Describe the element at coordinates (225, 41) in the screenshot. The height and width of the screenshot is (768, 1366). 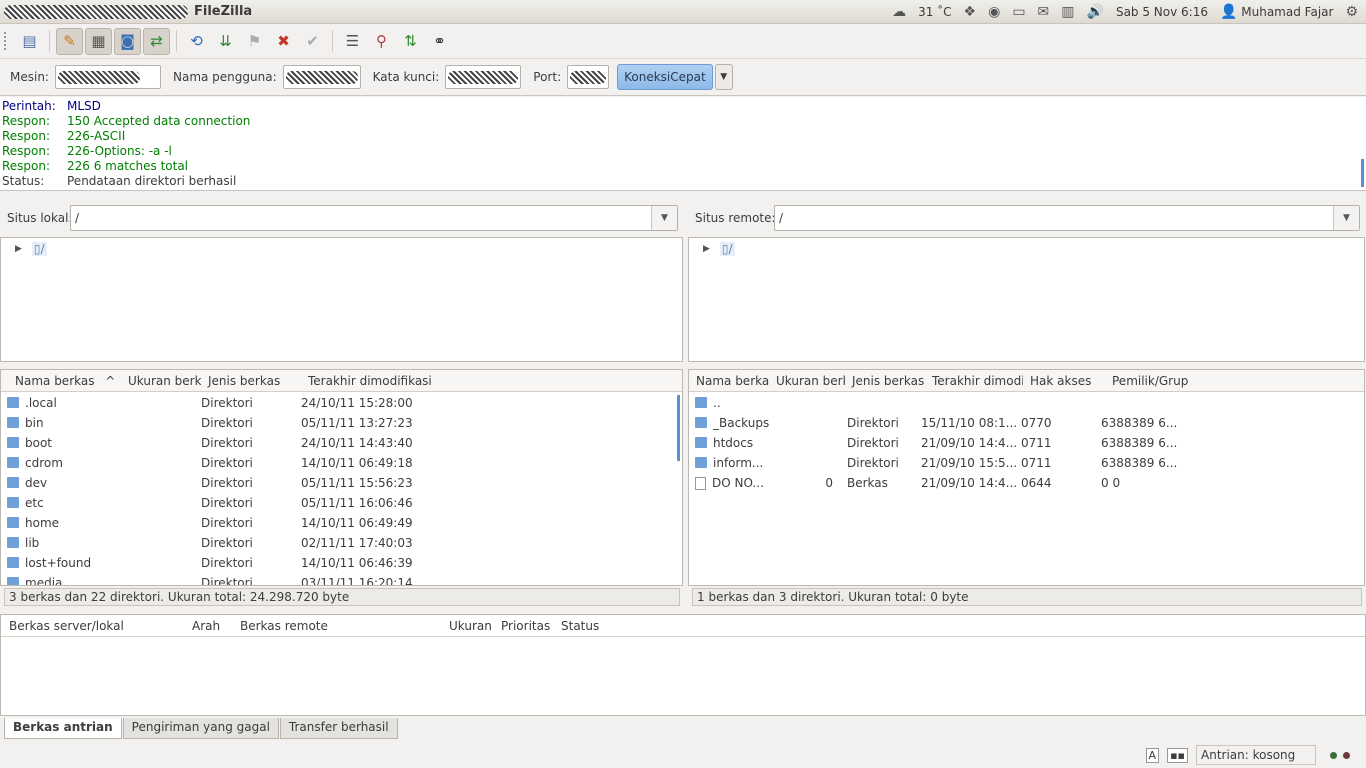
I see `process-queue-icon: ⇊` at that location.